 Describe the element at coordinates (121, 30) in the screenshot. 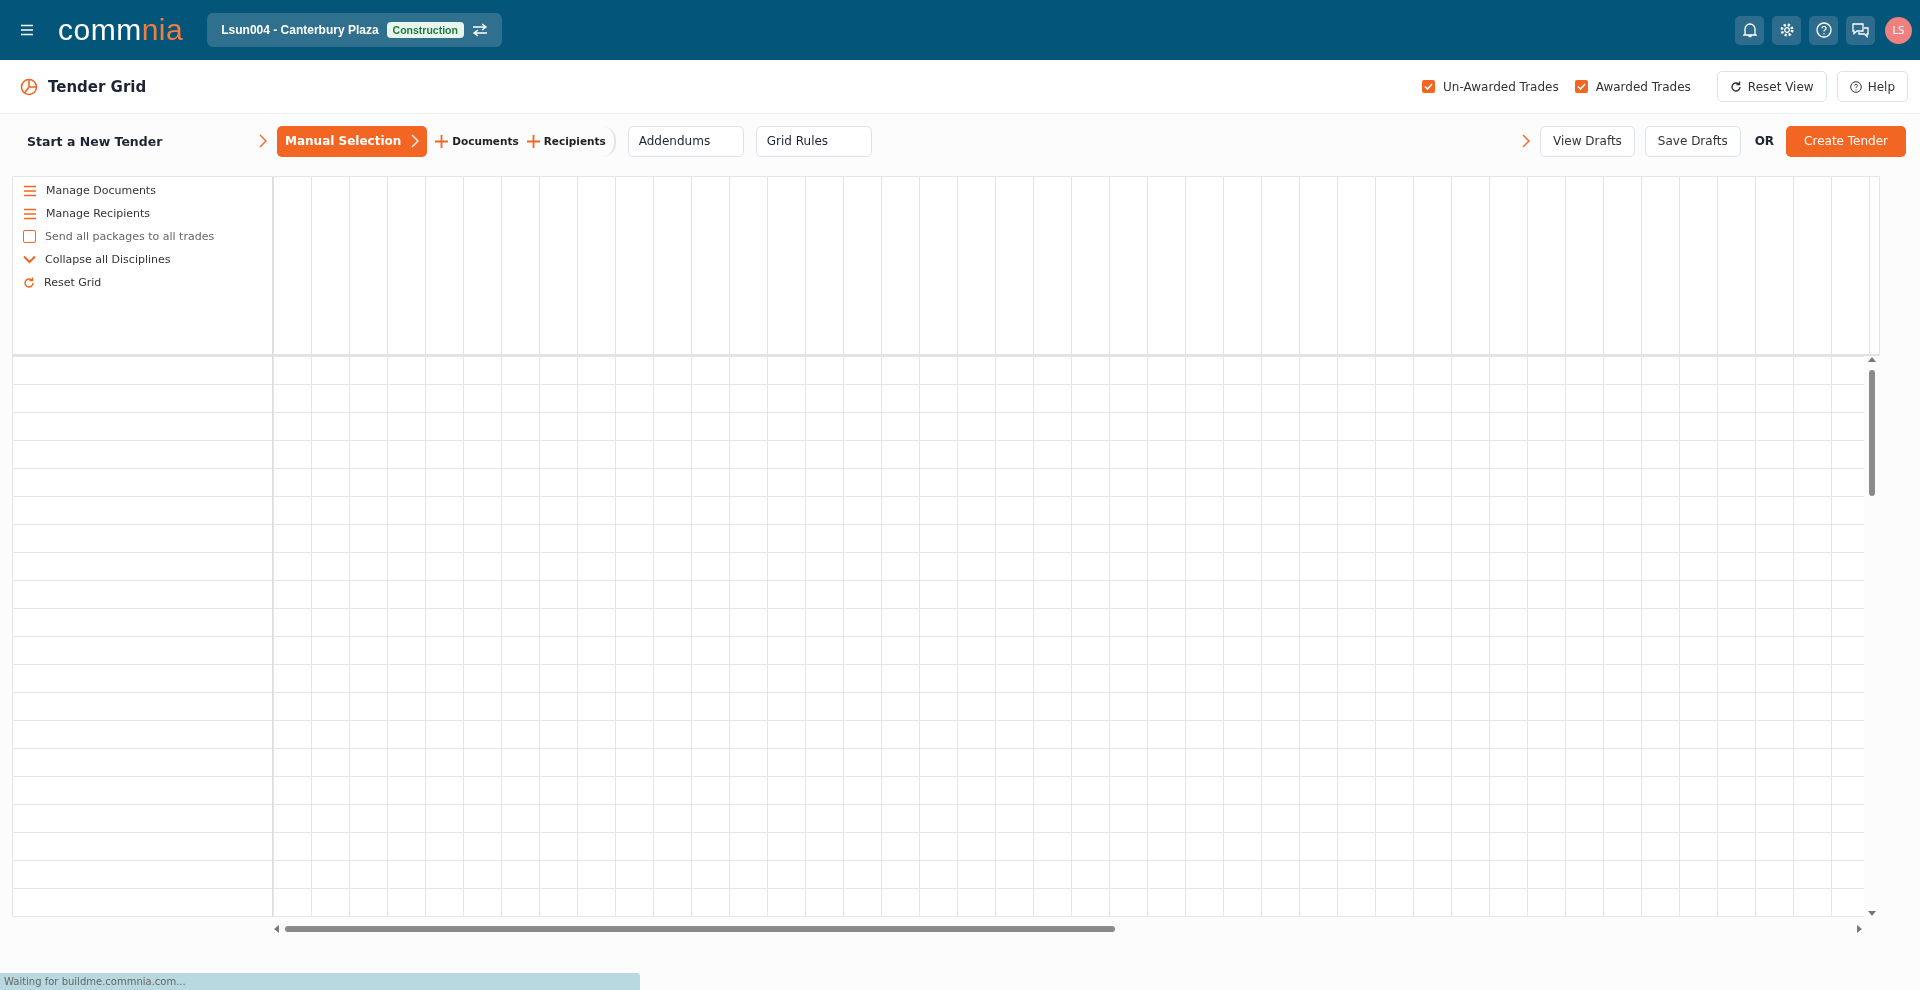

I see `logo: commnia` at that location.